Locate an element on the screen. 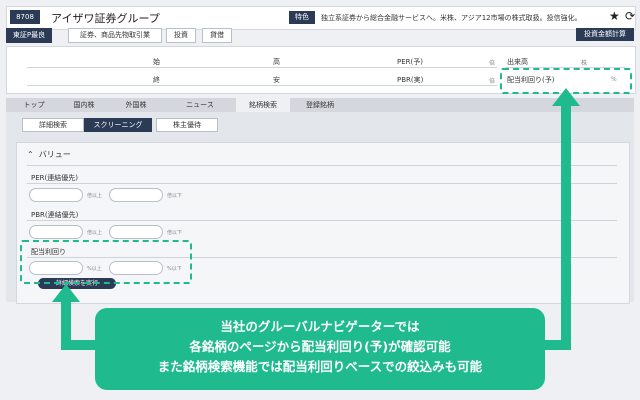  pbr-min-unit: 倍以上 is located at coordinates (95, 233).